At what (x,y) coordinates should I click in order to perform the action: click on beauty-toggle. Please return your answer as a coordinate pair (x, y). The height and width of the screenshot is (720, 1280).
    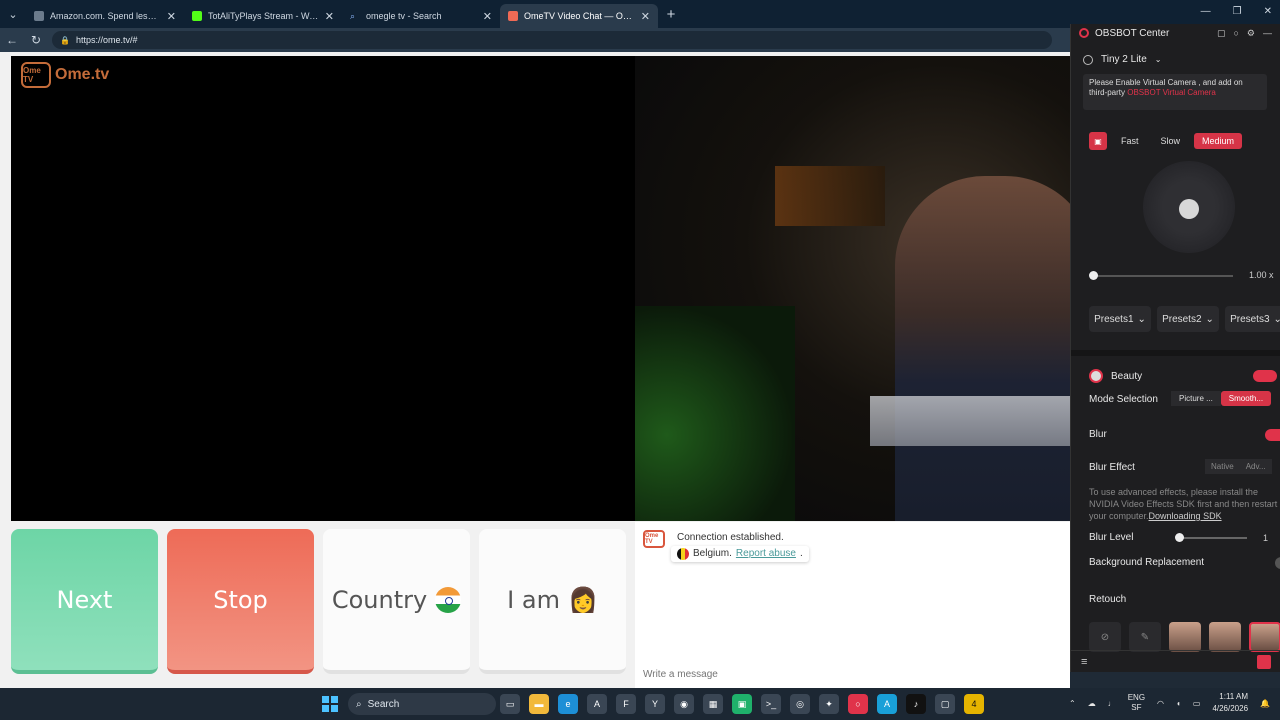
    Looking at the image, I should click on (1265, 376).